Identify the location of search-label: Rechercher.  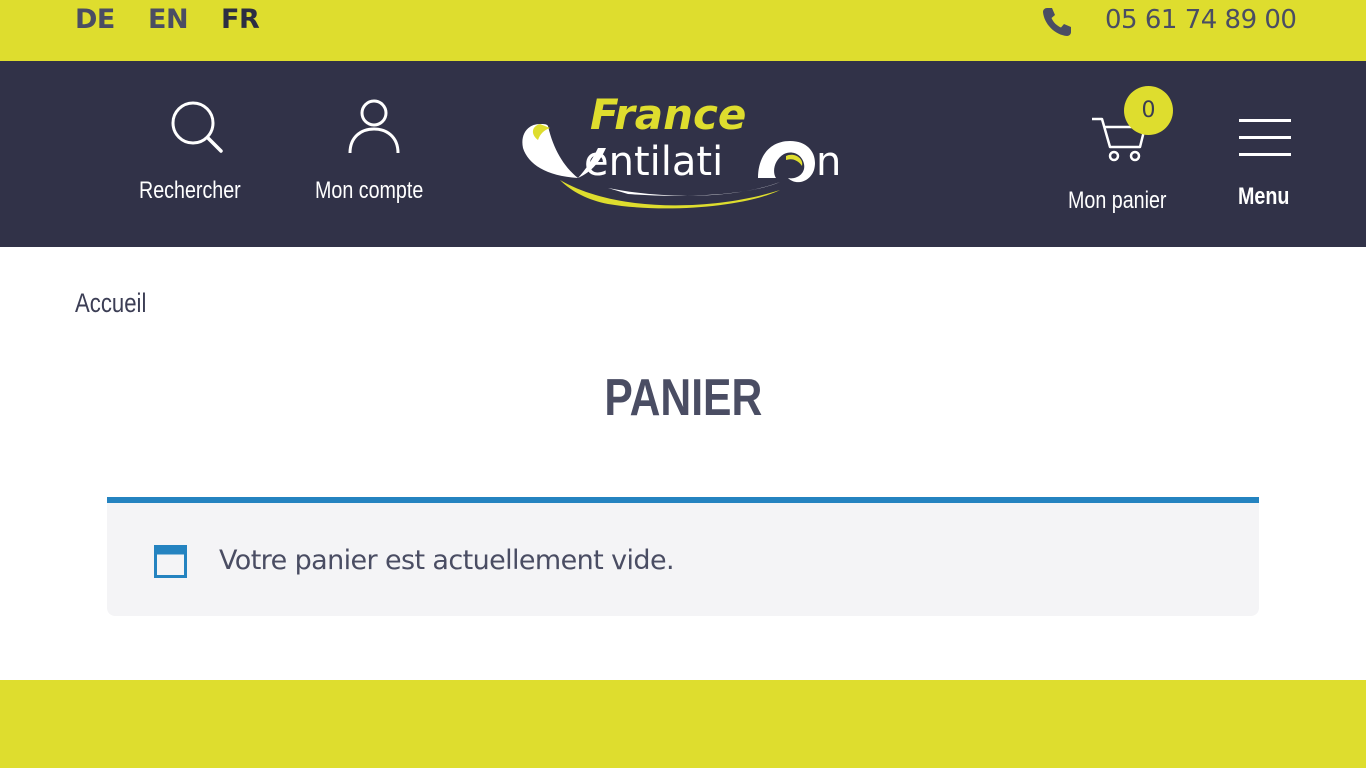
(190, 190).